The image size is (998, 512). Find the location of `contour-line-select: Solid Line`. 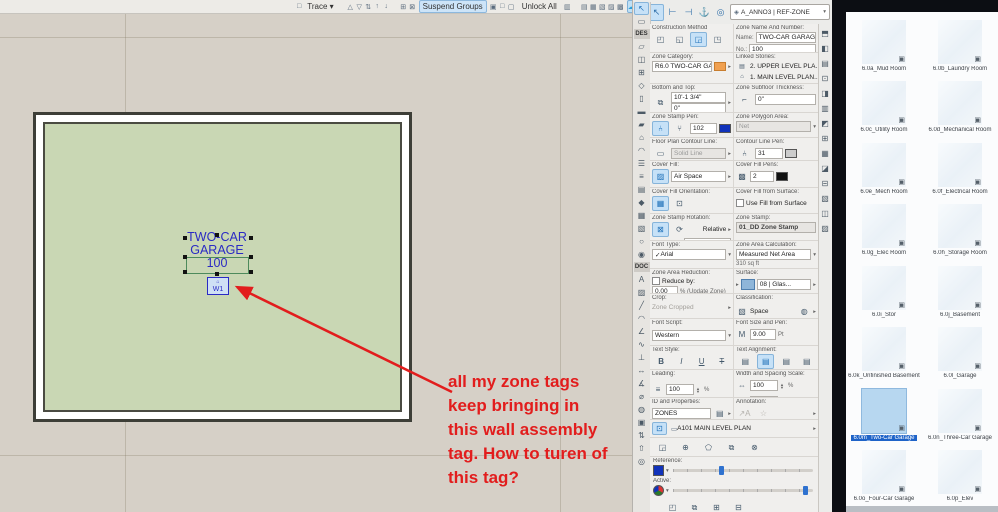

contour-line-select: Solid Line is located at coordinates (699, 153).